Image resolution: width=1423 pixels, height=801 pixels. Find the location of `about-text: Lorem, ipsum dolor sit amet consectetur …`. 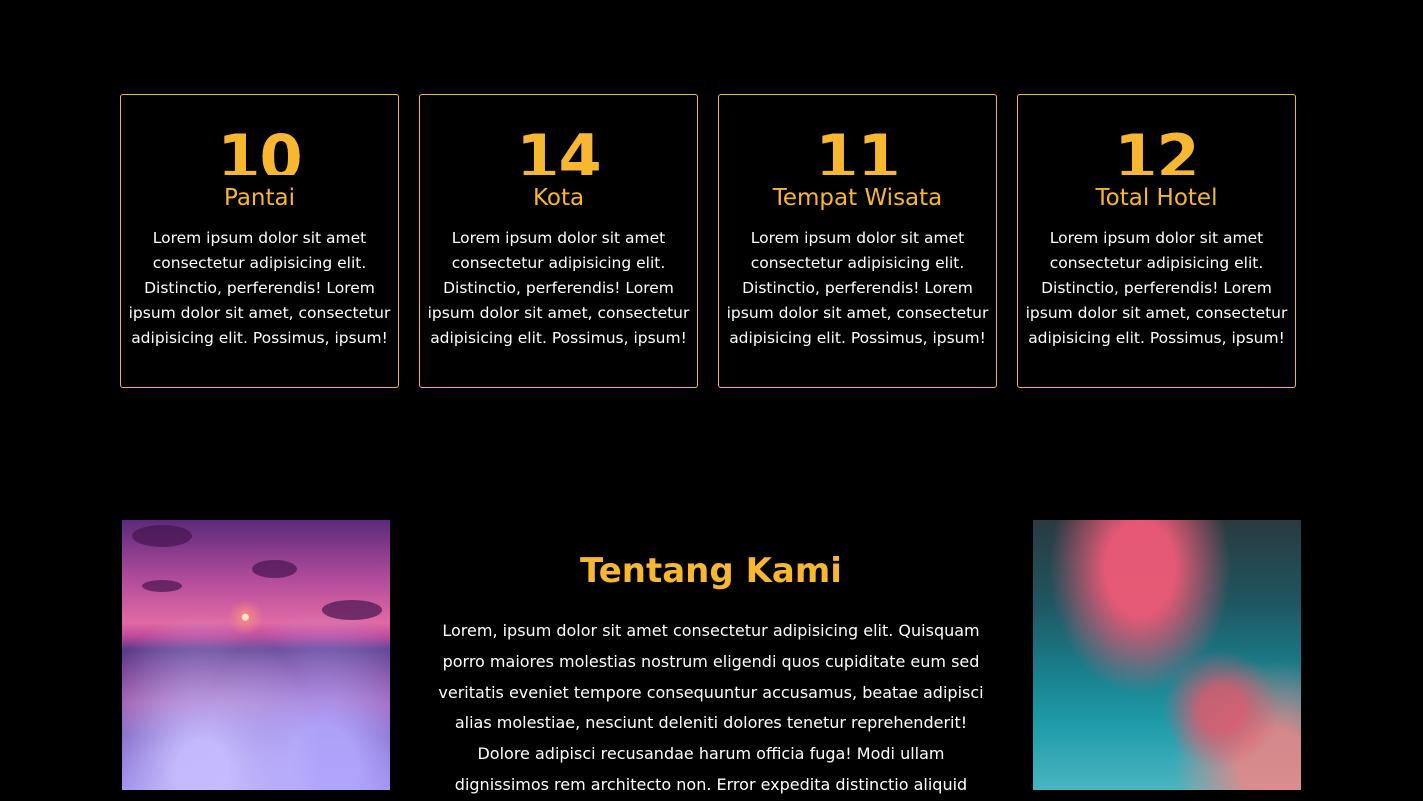

about-text: Lorem, ipsum dolor sit amet consectetur … is located at coordinates (711, 707).